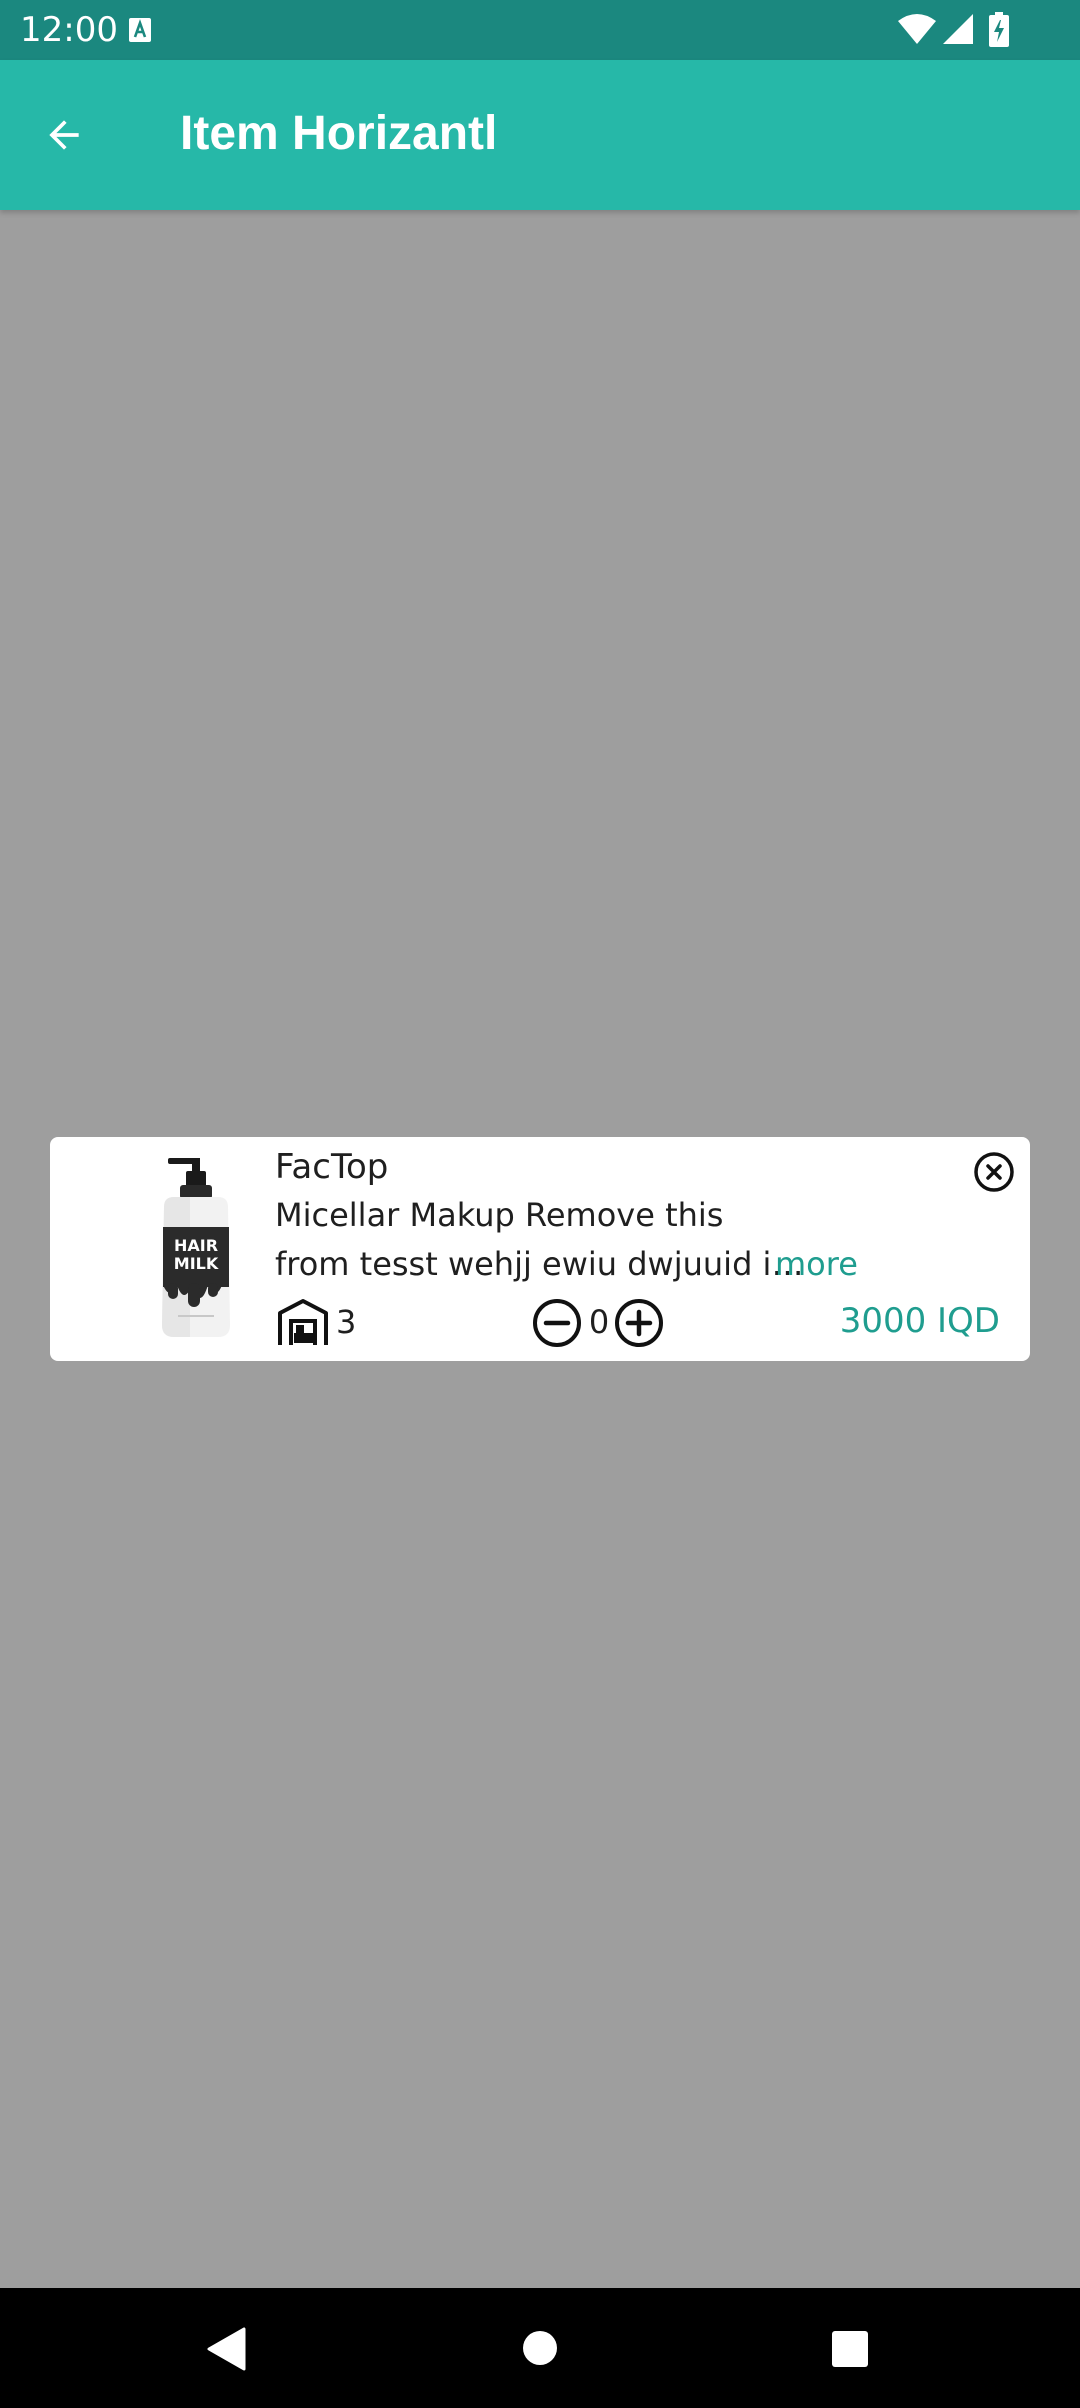 The height and width of the screenshot is (2408, 1080). I want to click on arrow-left-icon, so click(64, 135).